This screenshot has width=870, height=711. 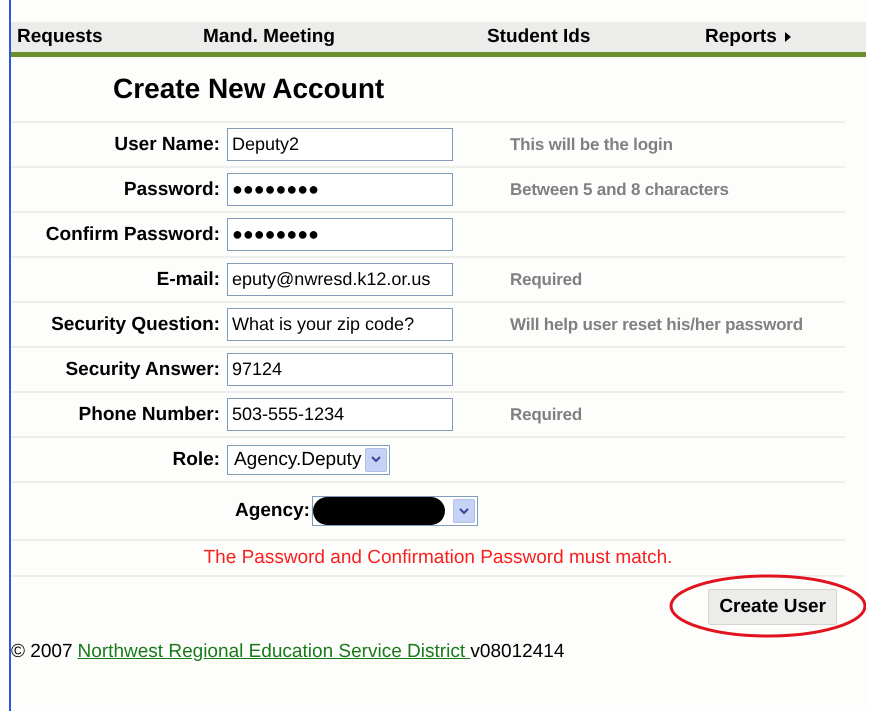 What do you see at coordinates (340, 279) in the screenshot?
I see `input-field: eputy@nwresd.k12.or.us` at bounding box center [340, 279].